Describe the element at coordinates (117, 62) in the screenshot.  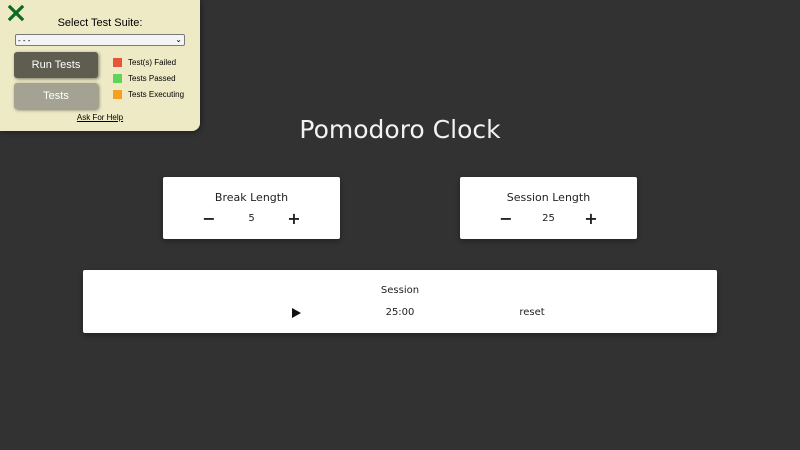
I see `failed-swatch` at that location.